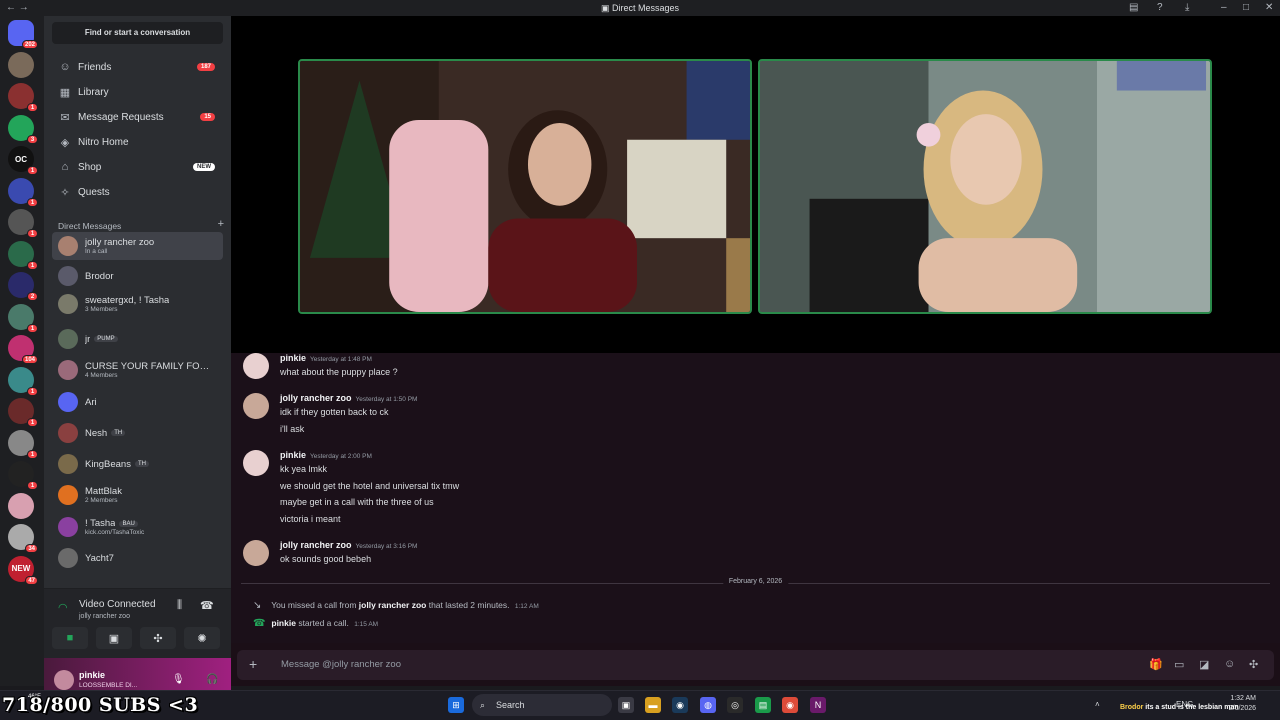  What do you see at coordinates (128, 523) in the screenshot?
I see `clan-tag: BAU` at bounding box center [128, 523].